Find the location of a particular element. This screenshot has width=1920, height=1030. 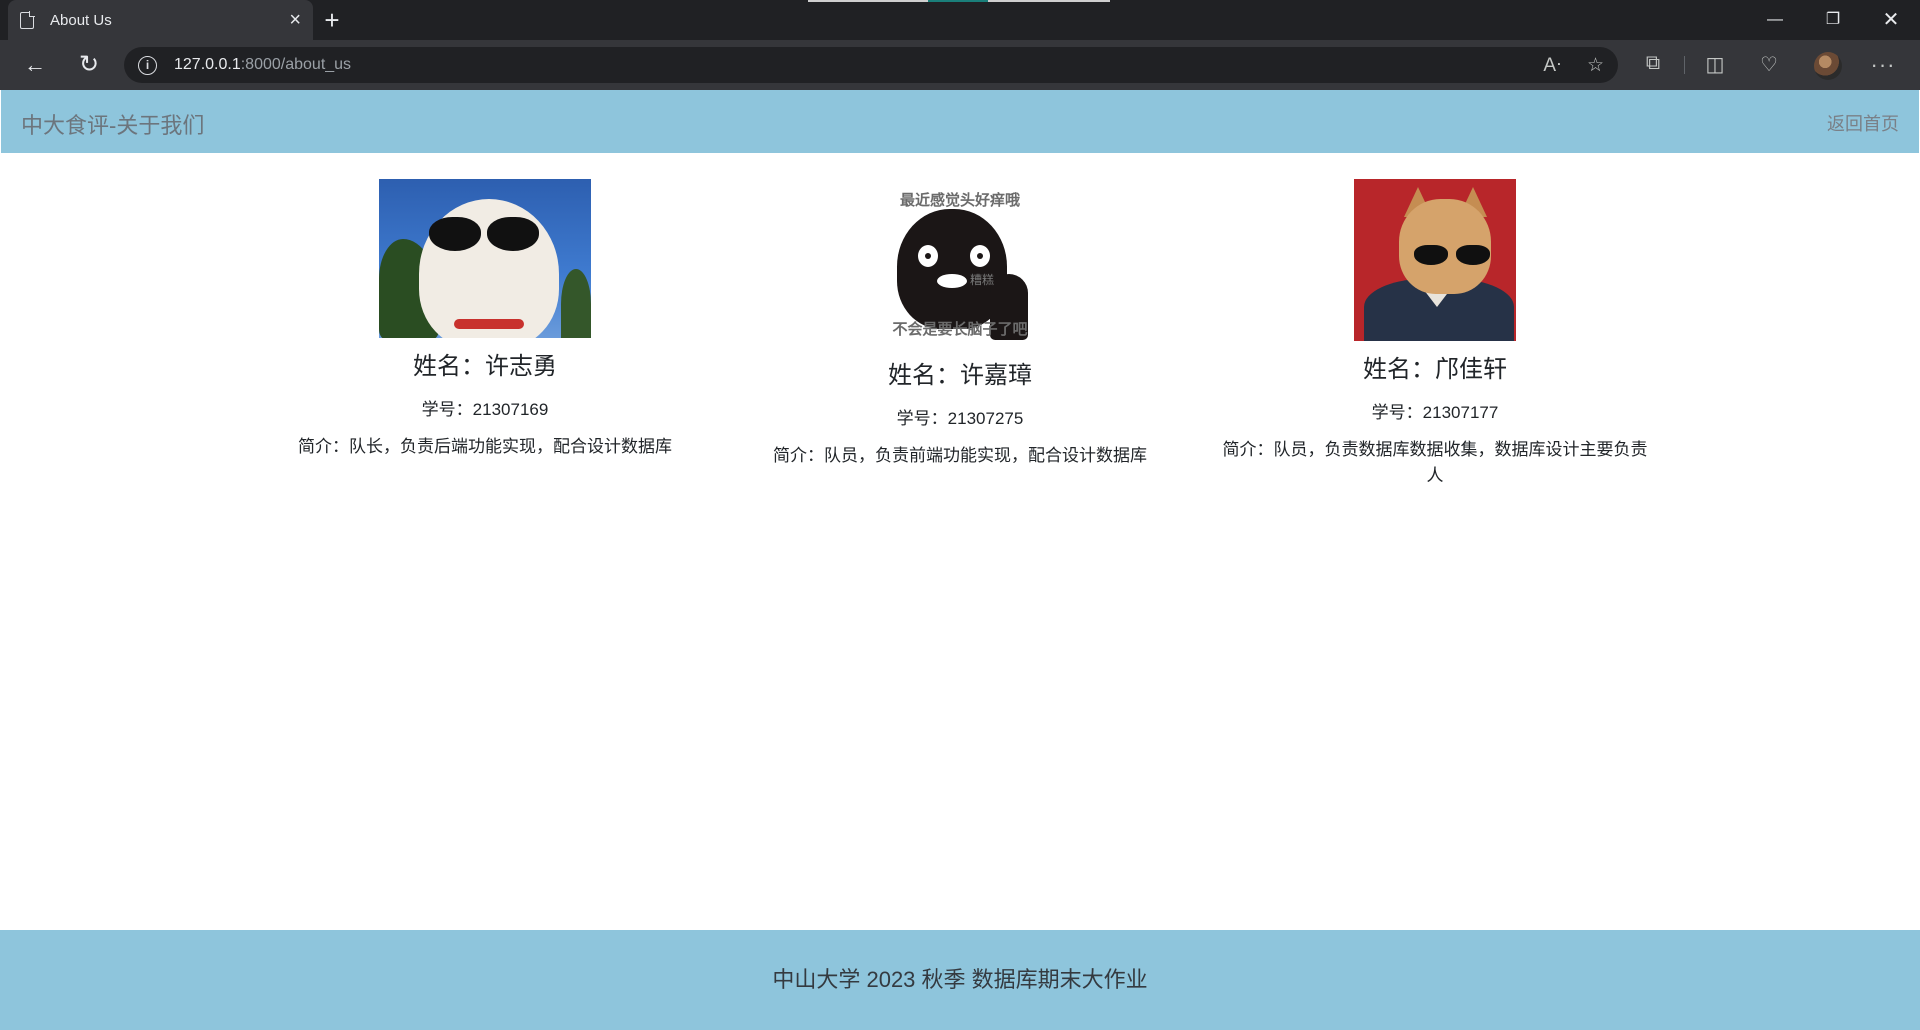

site-navbar: 中大食评-关于我们 返回首页 is located at coordinates (960, 121).